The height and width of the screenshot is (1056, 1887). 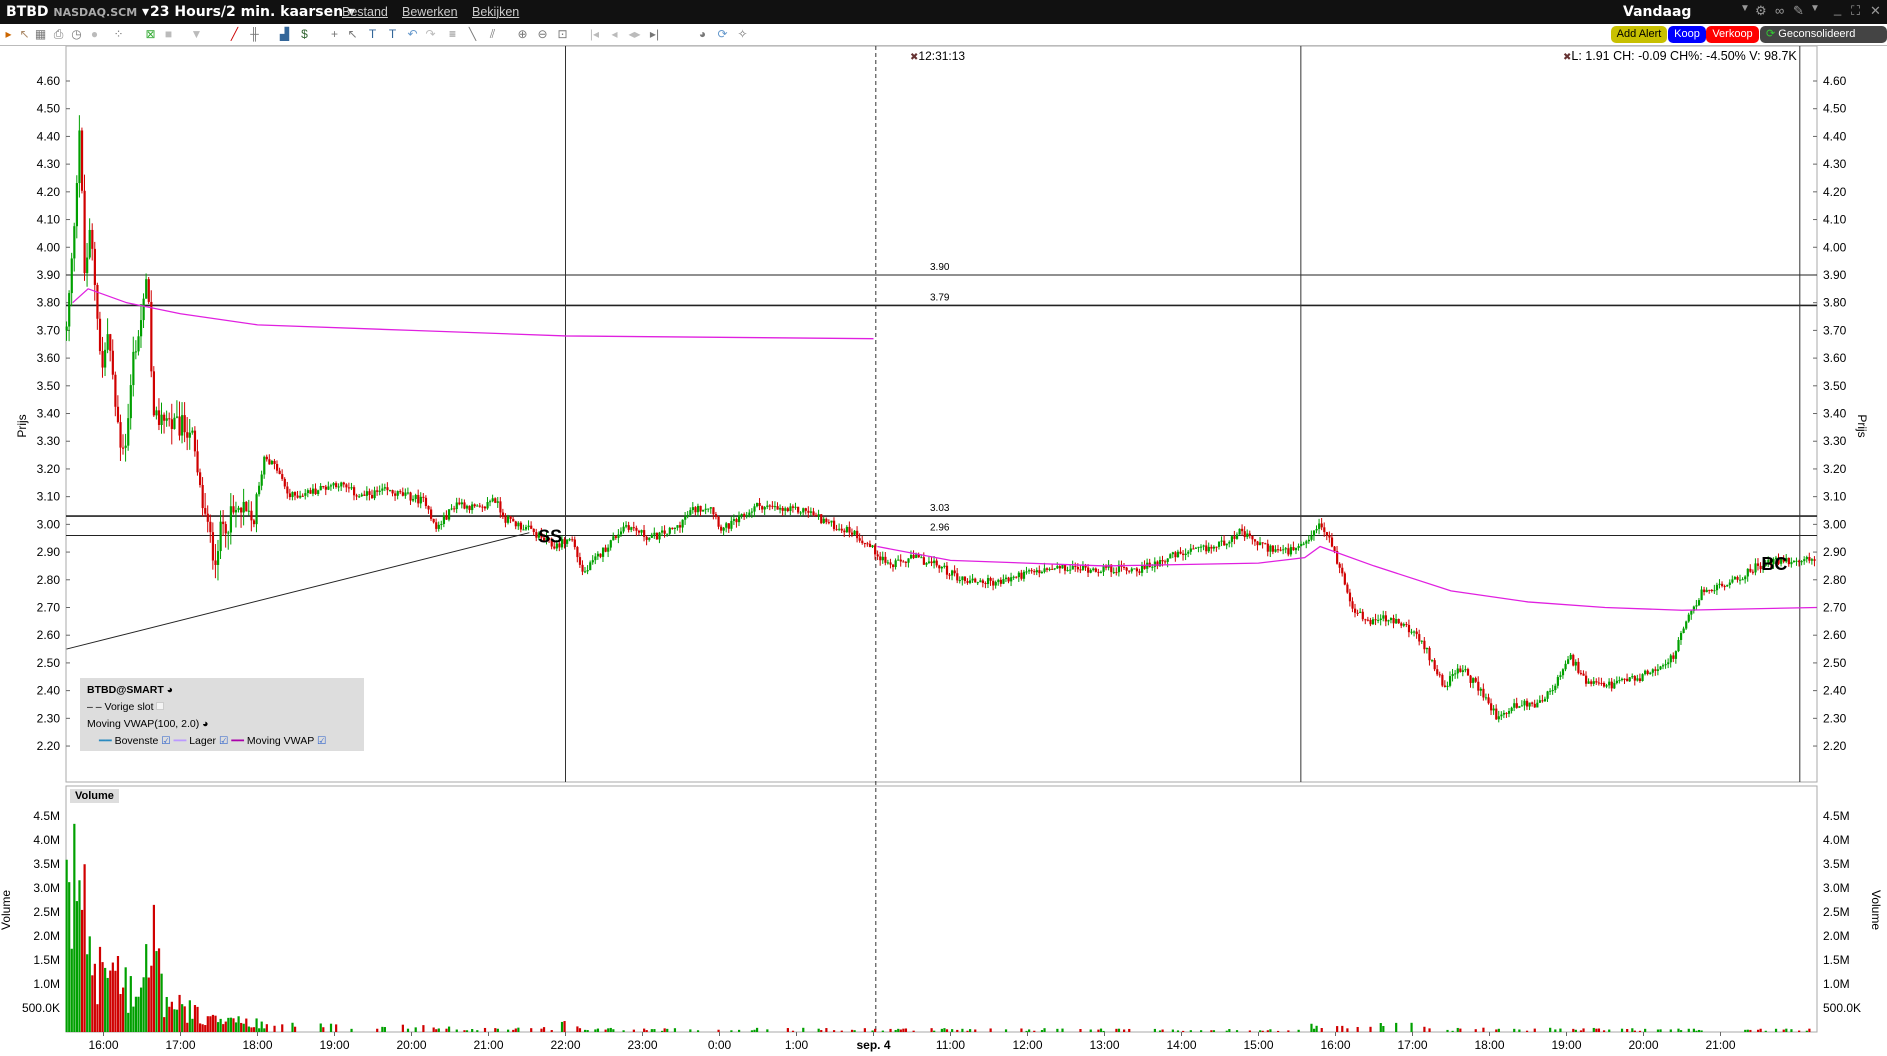 I want to click on trade-marker: BC, so click(x=1774, y=564).